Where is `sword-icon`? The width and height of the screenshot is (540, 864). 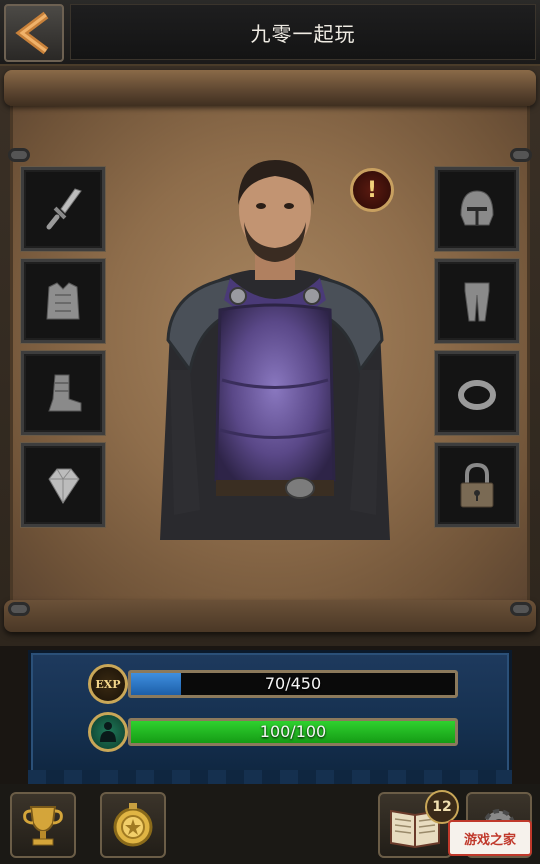 sword-icon is located at coordinates (64, 209).